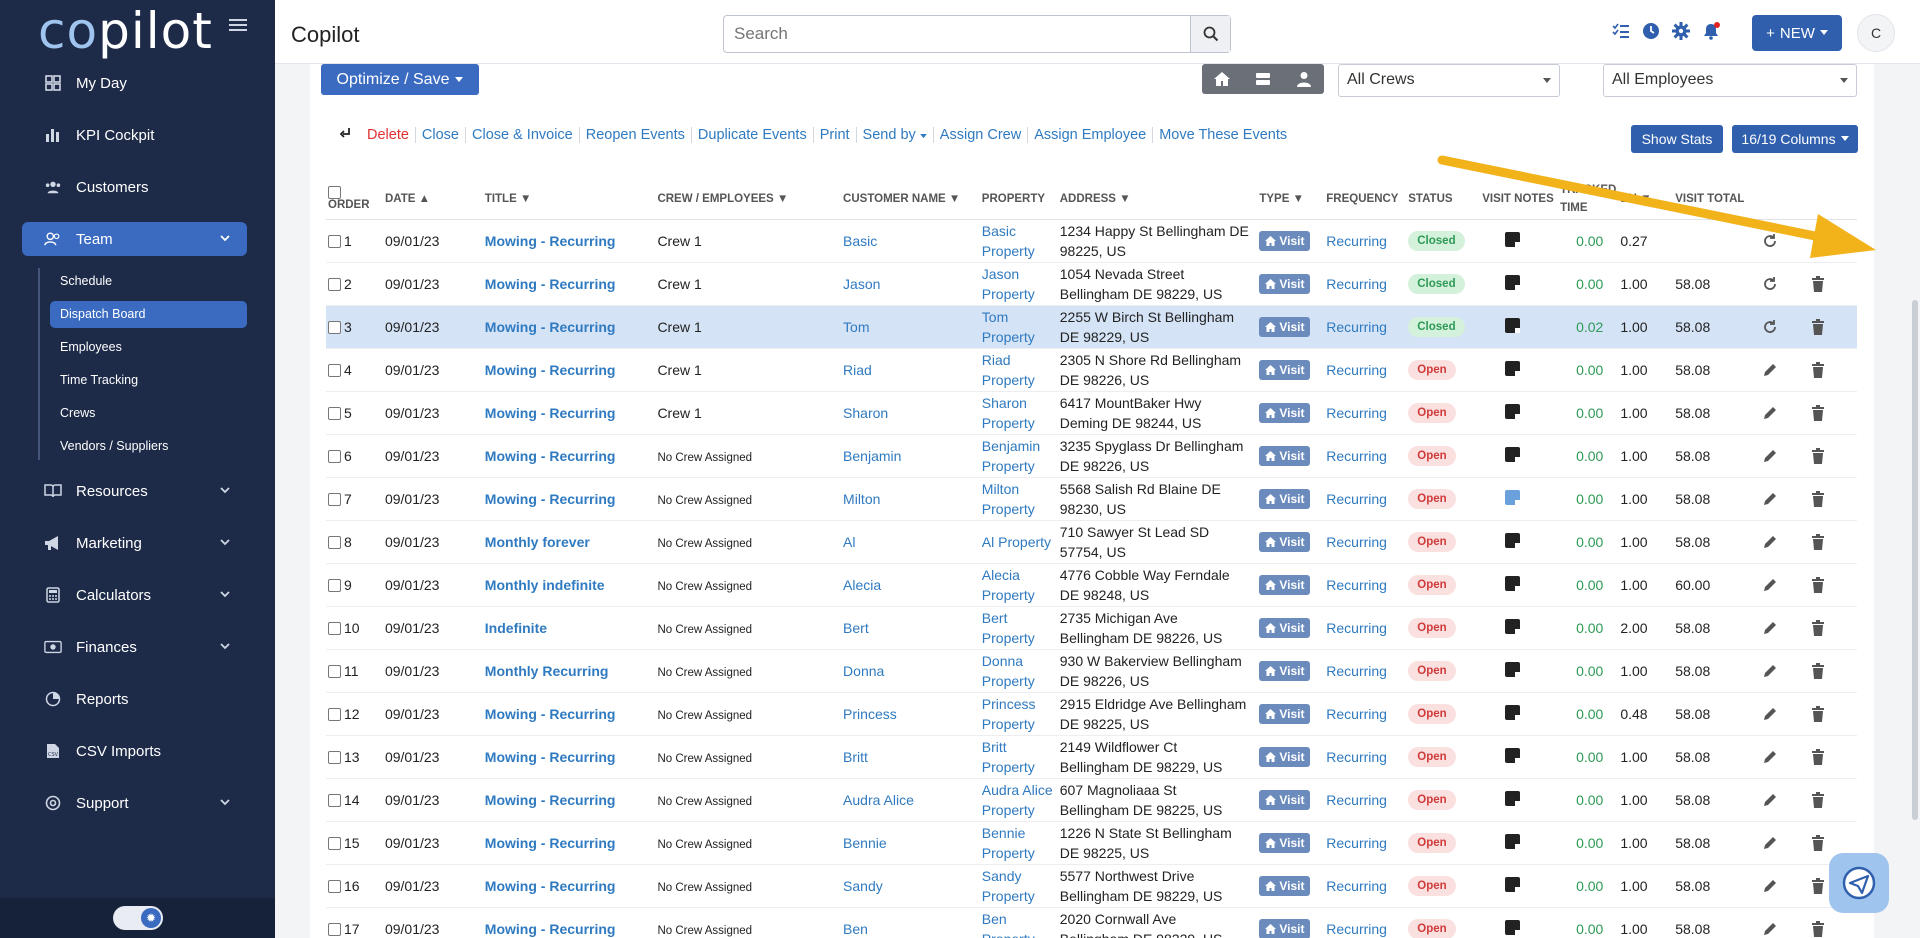  Describe the element at coordinates (1588, 199) in the screenshot. I see `header-tracked-time: TRACKED TIME` at that location.